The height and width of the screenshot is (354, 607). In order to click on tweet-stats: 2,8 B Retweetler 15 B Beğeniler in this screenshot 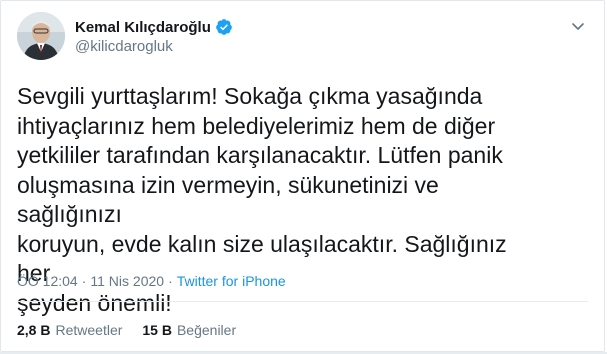, I will do `click(136, 330)`.